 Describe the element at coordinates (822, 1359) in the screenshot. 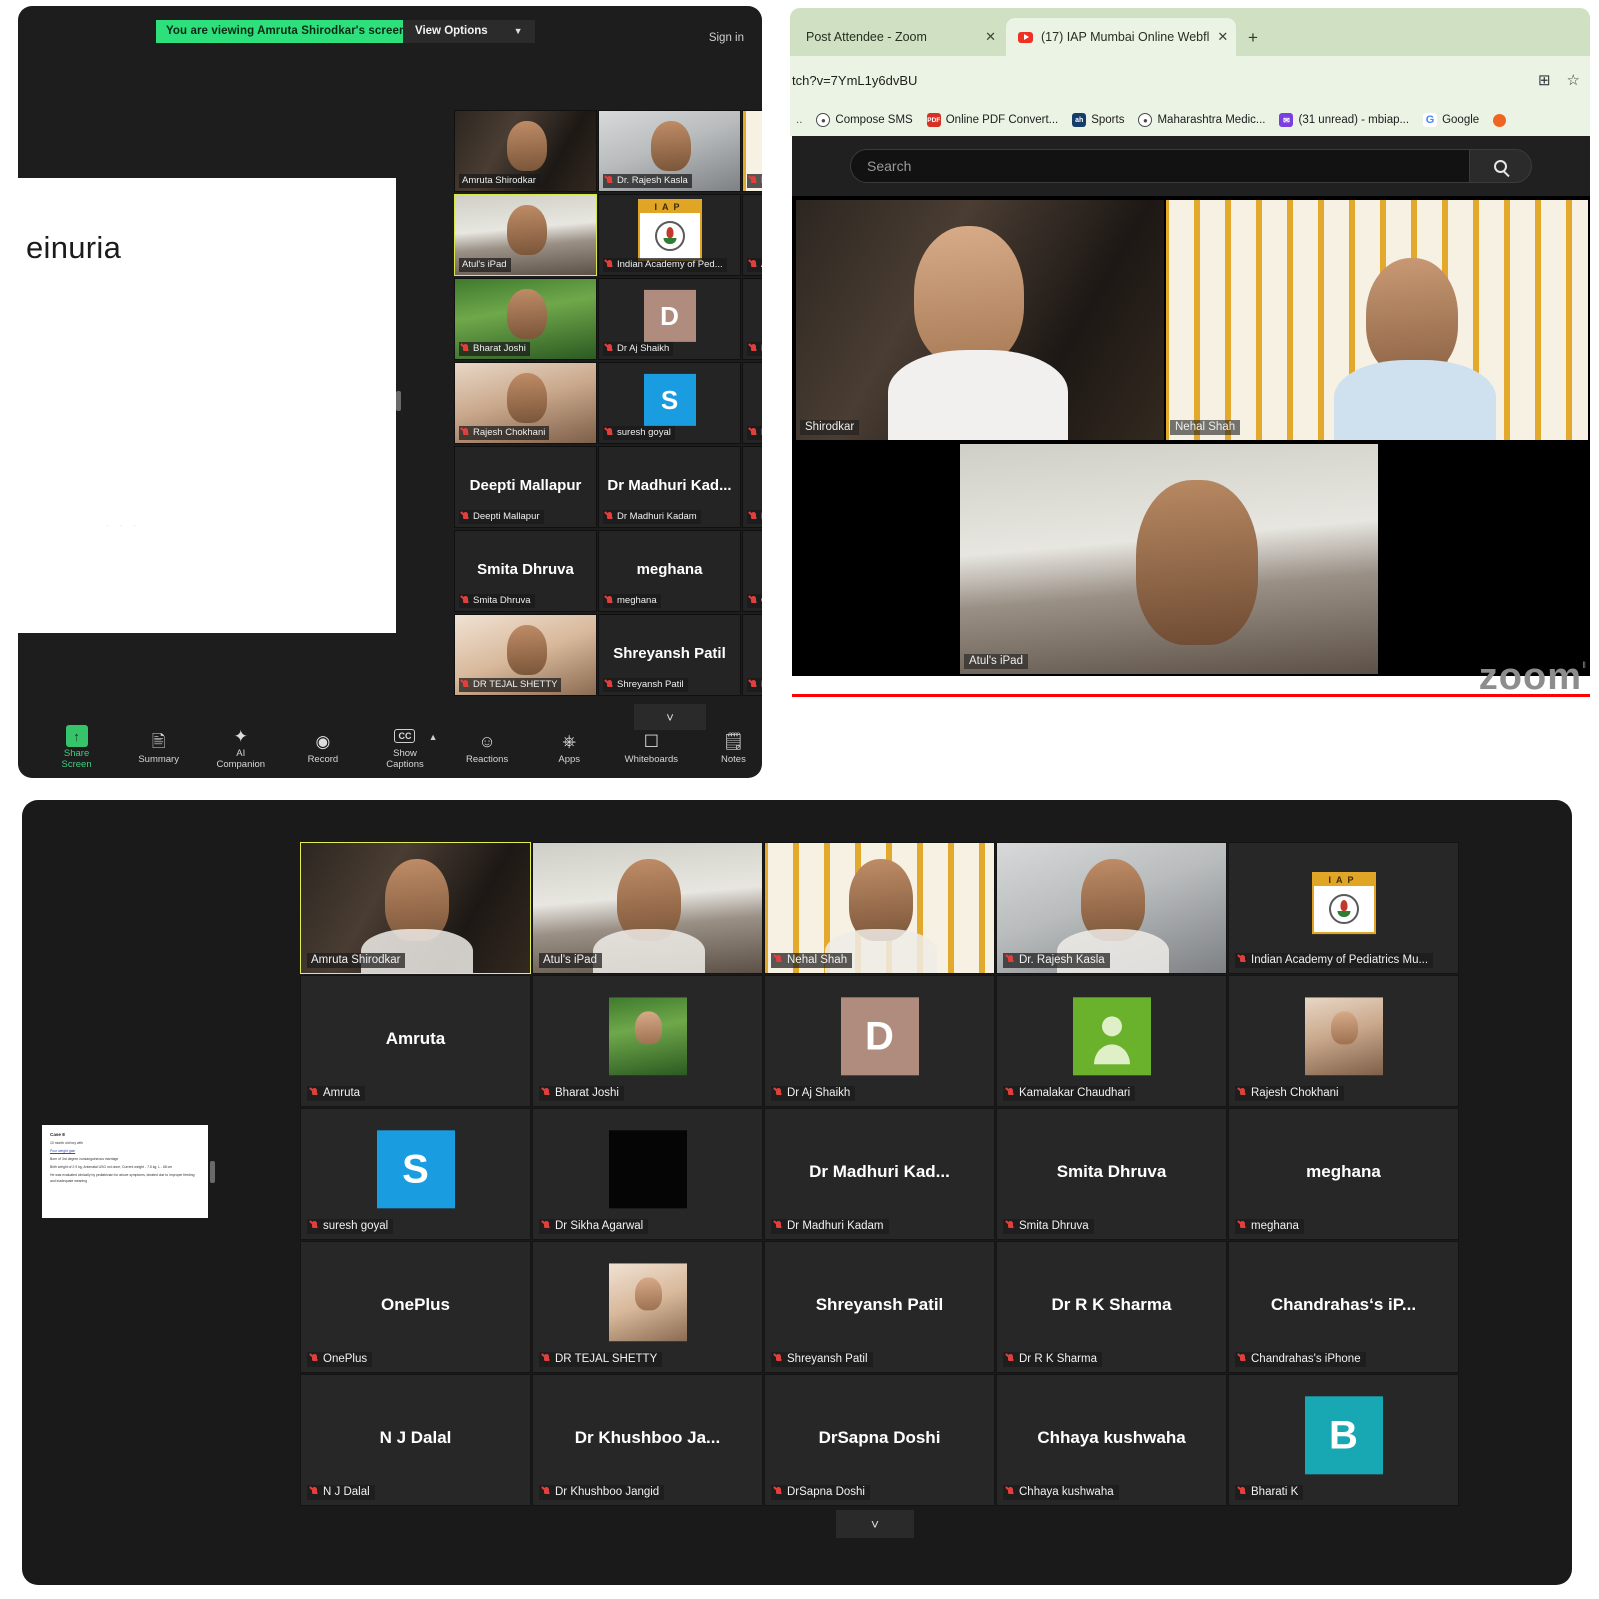

I see `participant-name-label: Shreyansh Patil` at that location.